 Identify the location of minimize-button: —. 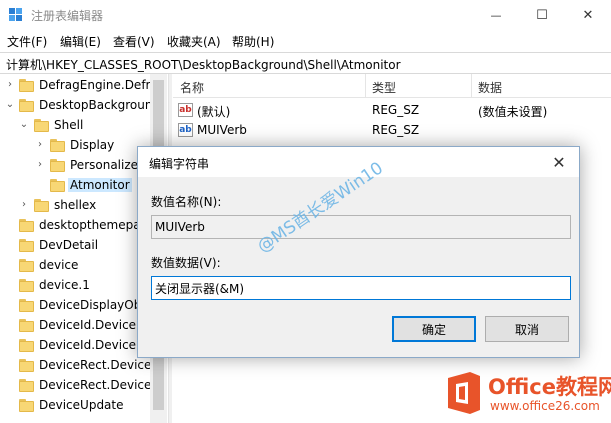
(496, 15).